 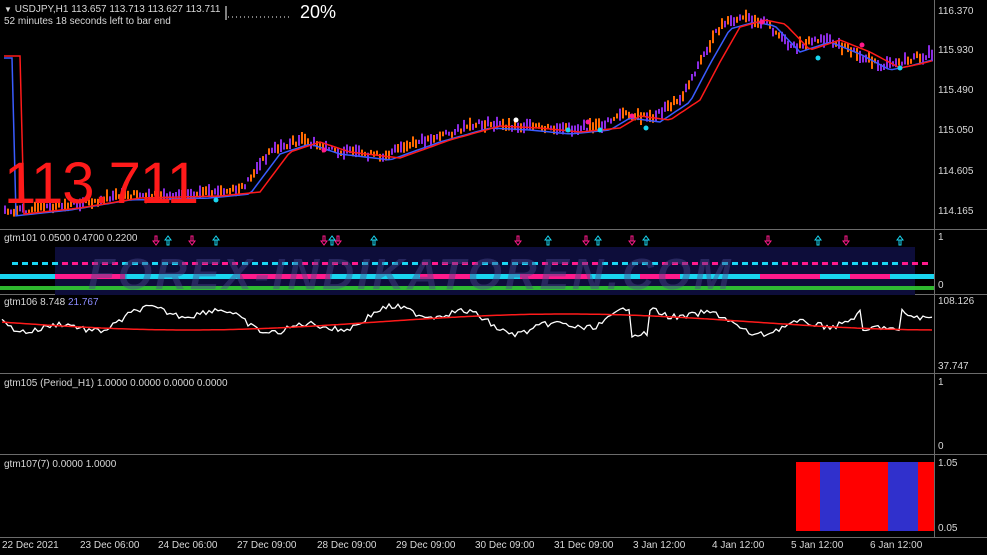 I want to click on gtm105-scale-top: 1, so click(x=941, y=382).